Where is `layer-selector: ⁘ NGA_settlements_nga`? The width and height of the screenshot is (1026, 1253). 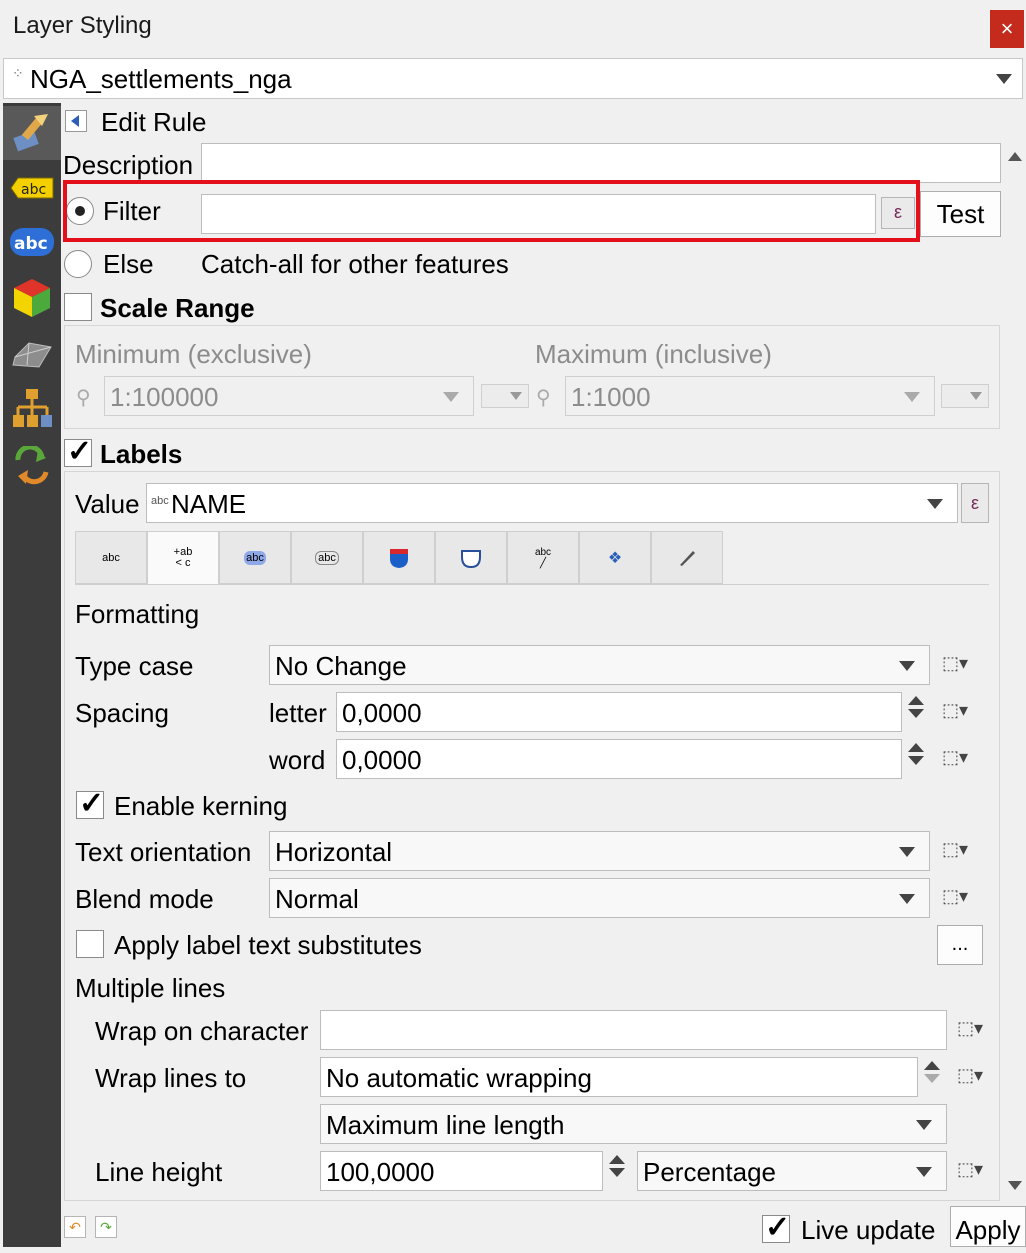 layer-selector: ⁘ NGA_settlements_nga is located at coordinates (513, 78).